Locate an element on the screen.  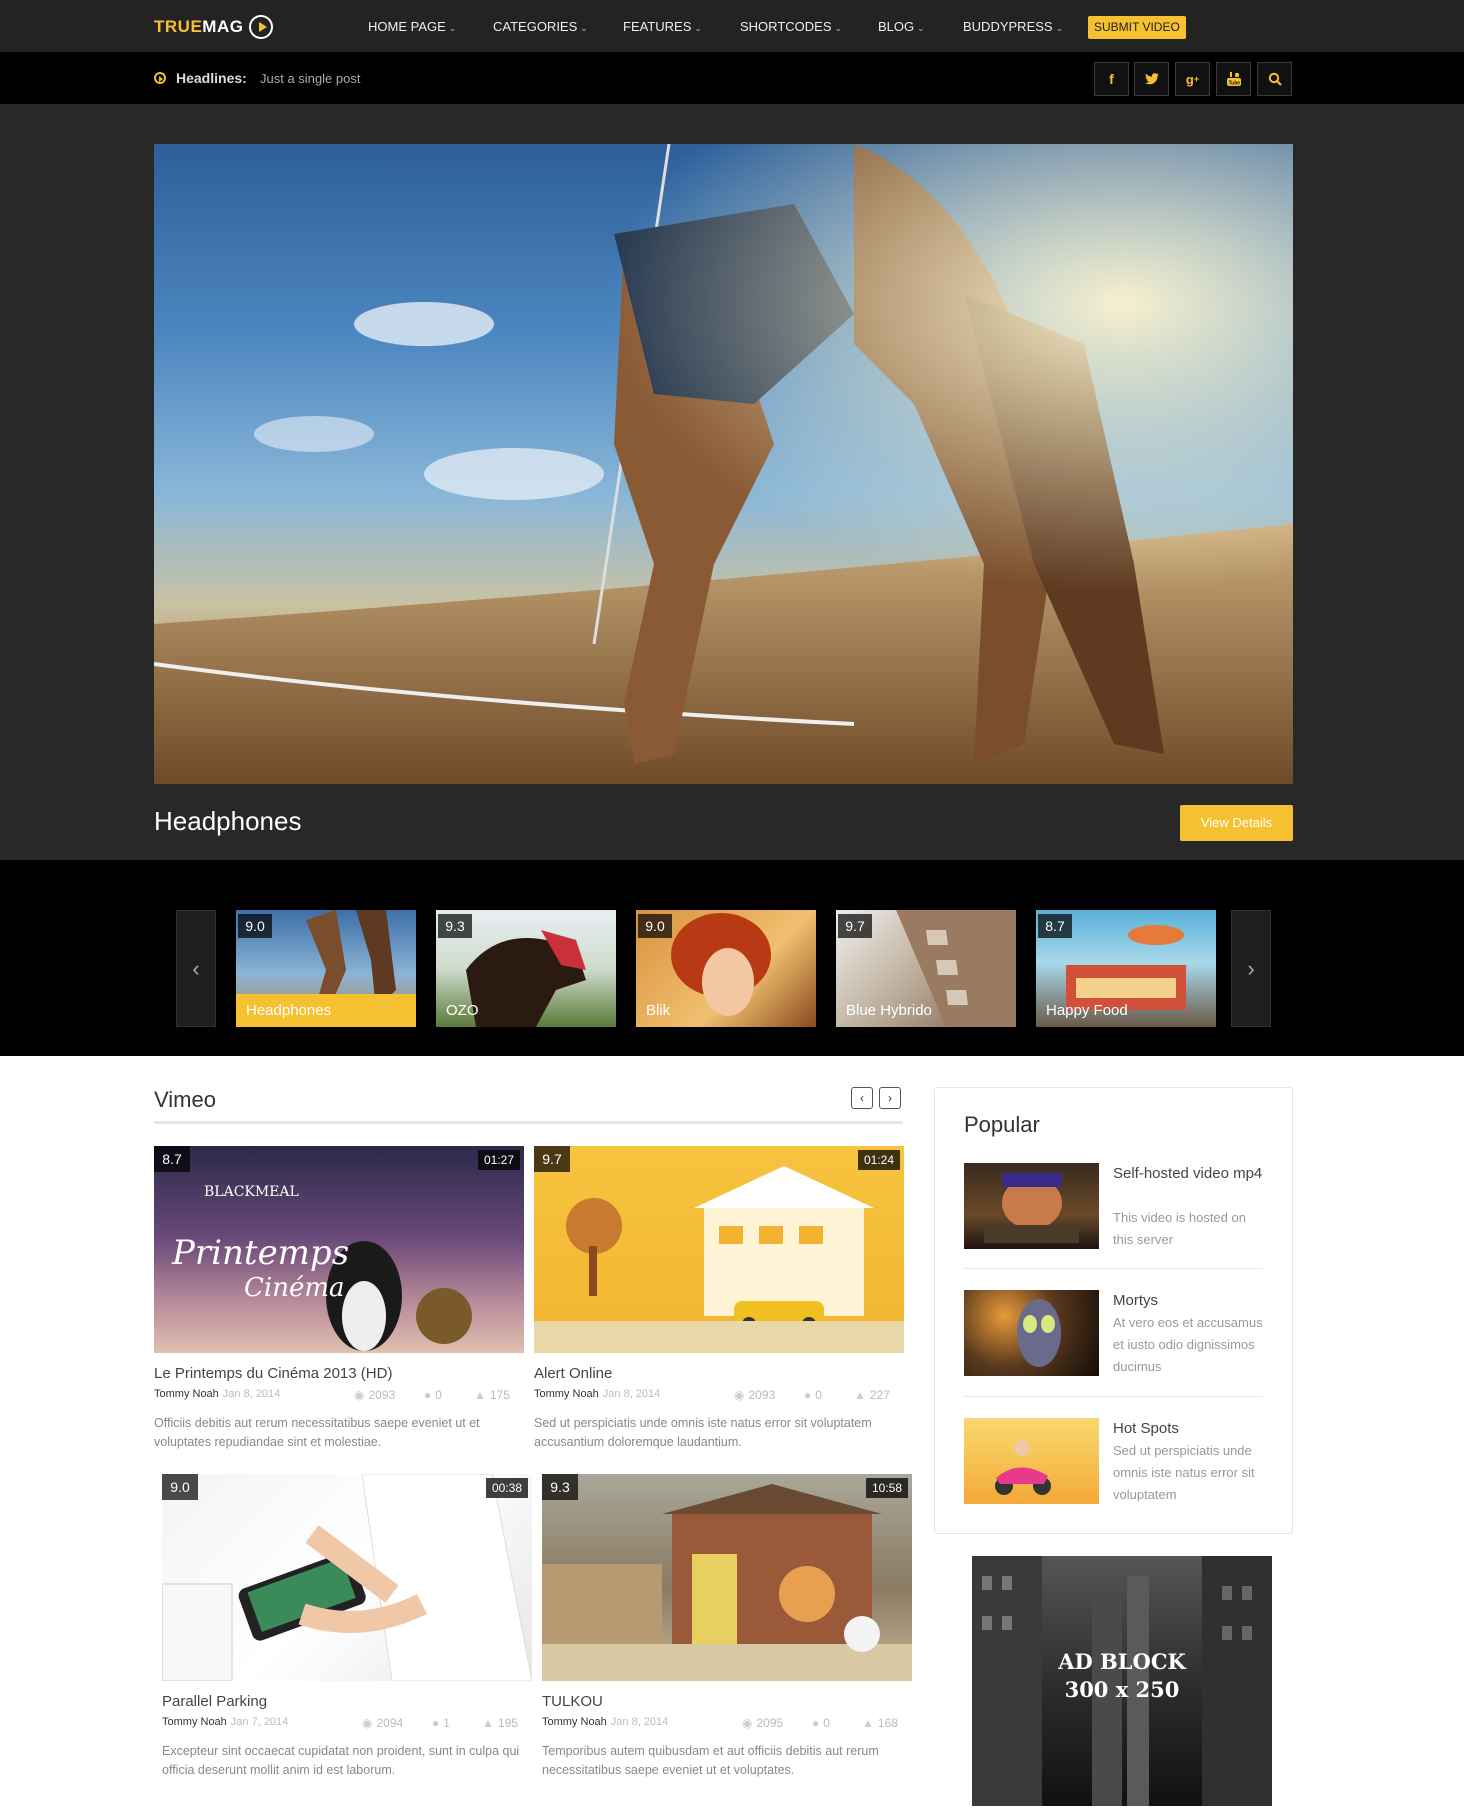
chevron-right-icon: › is located at coordinates (1251, 968).